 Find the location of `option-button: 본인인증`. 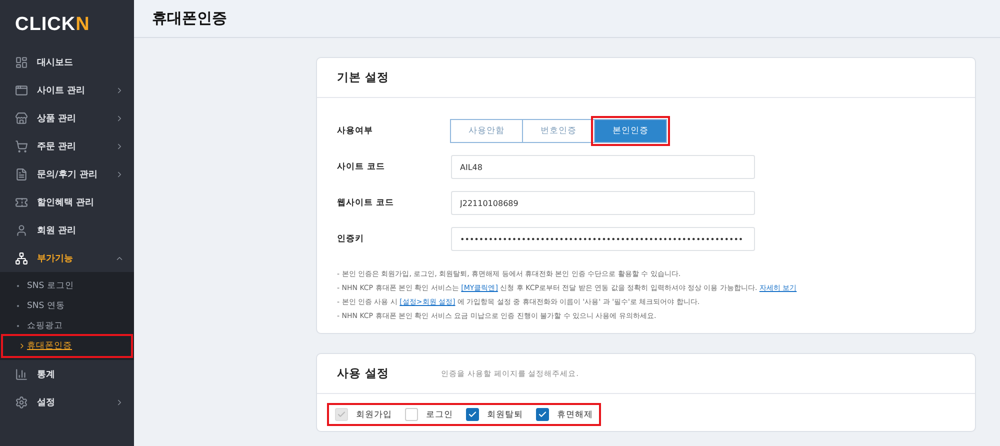

option-button: 본인인증 is located at coordinates (630, 131).